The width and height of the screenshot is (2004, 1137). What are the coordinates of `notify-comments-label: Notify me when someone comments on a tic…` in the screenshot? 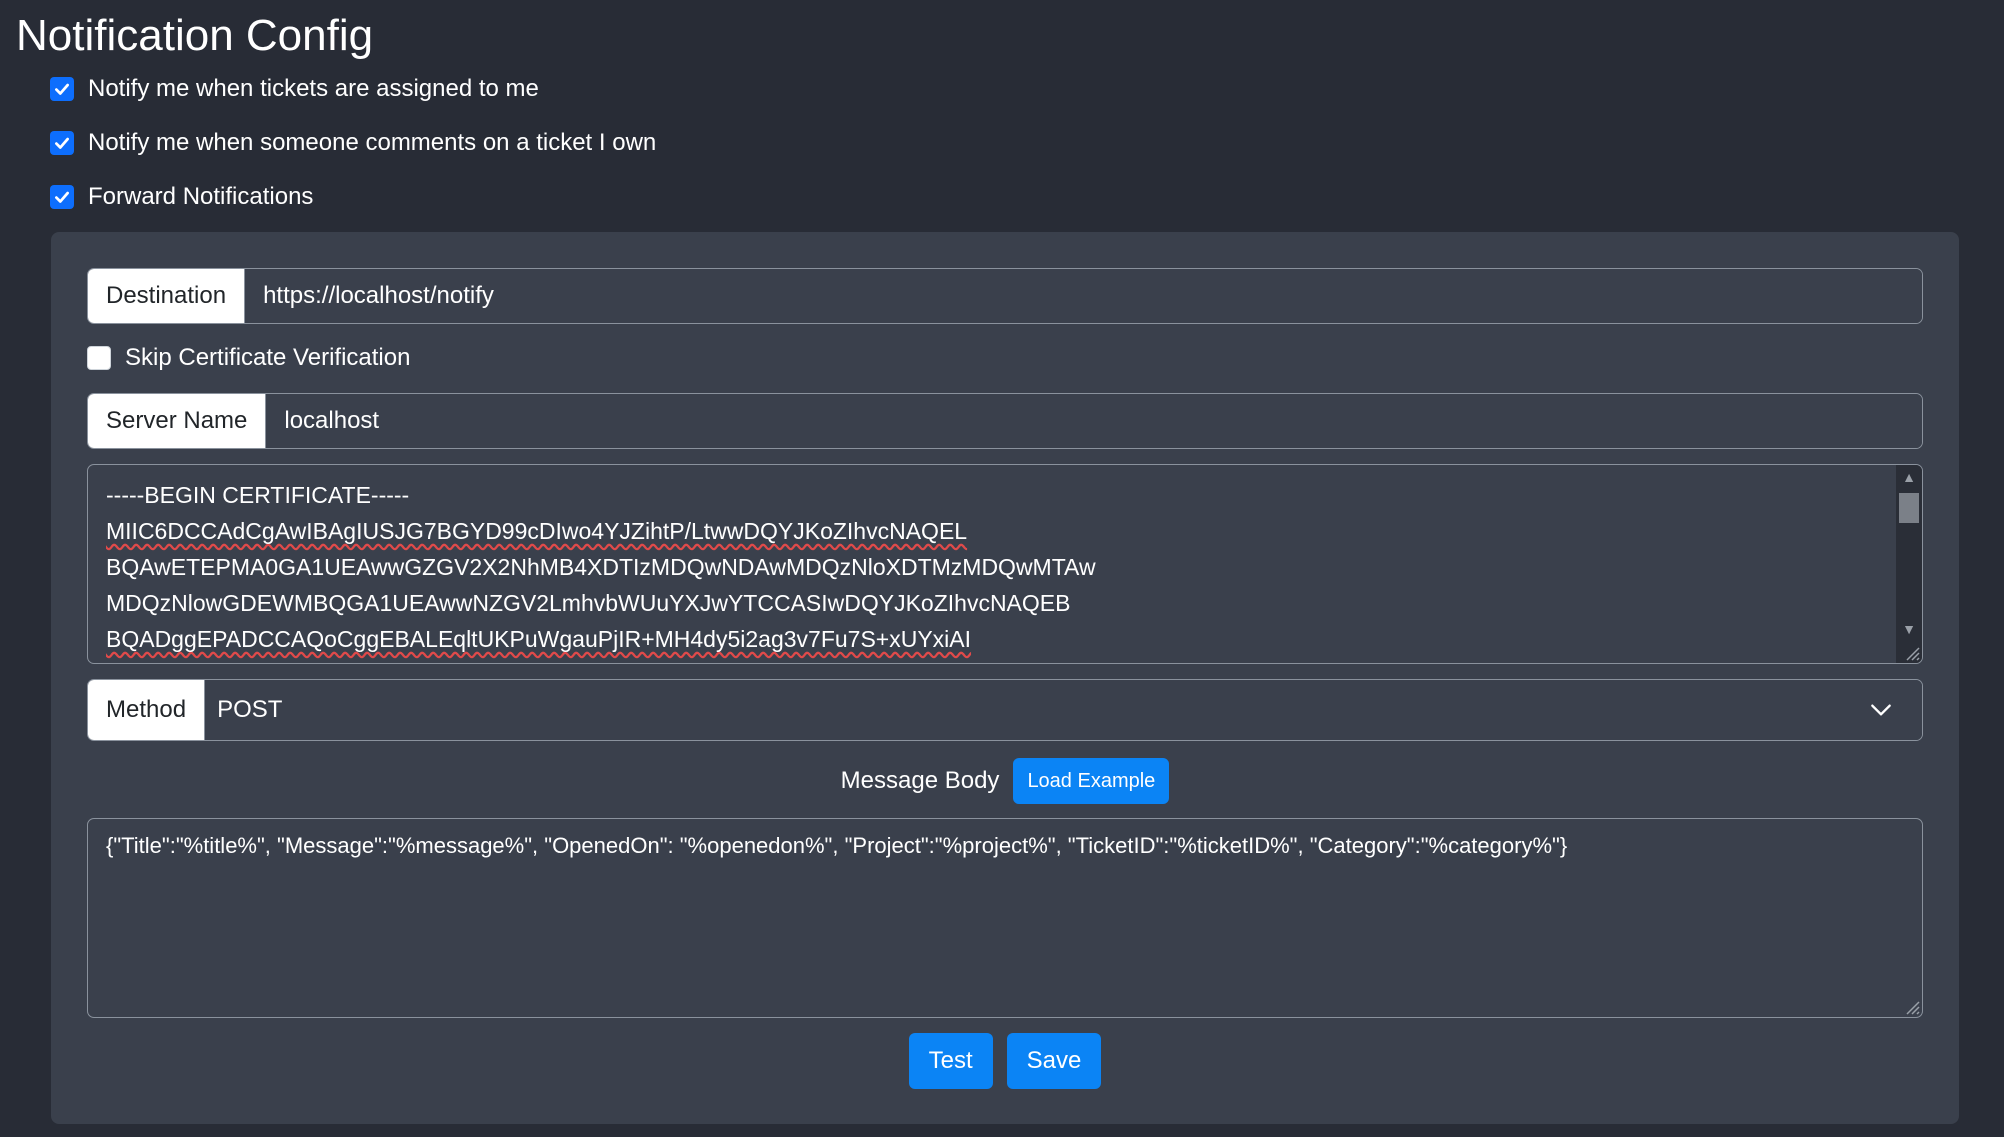 It's located at (372, 142).